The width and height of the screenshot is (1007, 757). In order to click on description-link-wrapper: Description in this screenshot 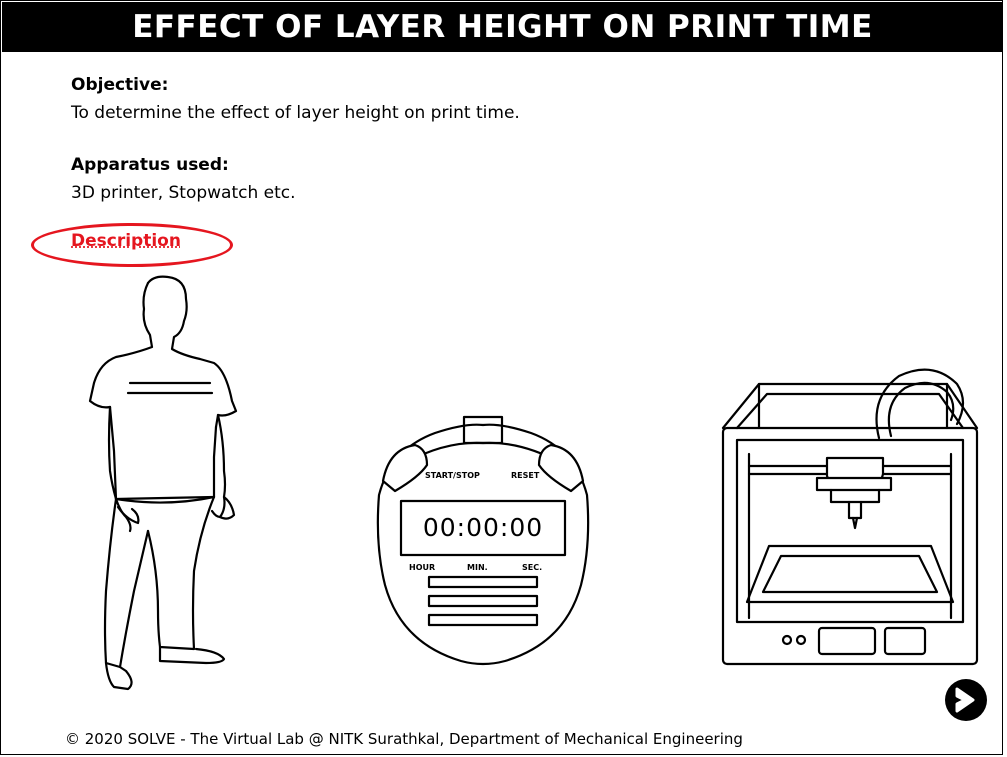, I will do `click(132, 245)`.